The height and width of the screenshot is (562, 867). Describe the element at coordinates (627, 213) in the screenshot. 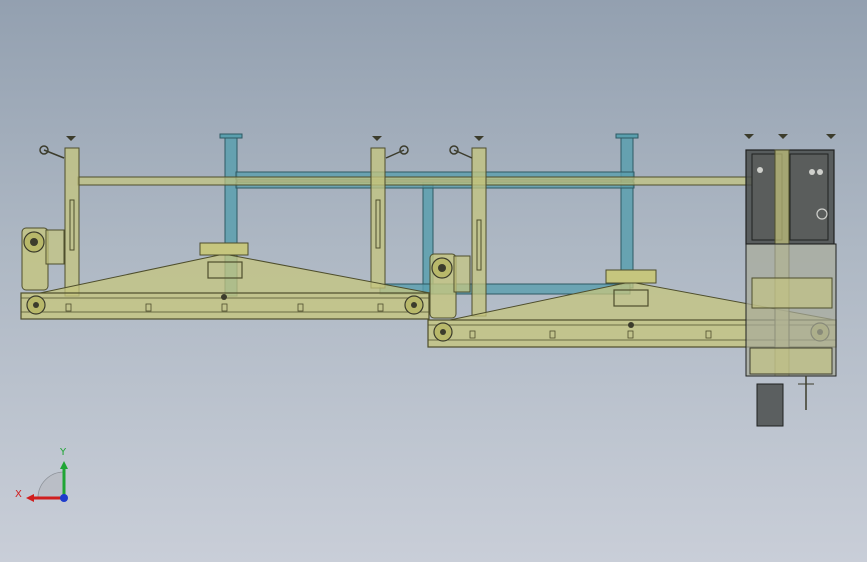

I see `teal-post-right` at that location.